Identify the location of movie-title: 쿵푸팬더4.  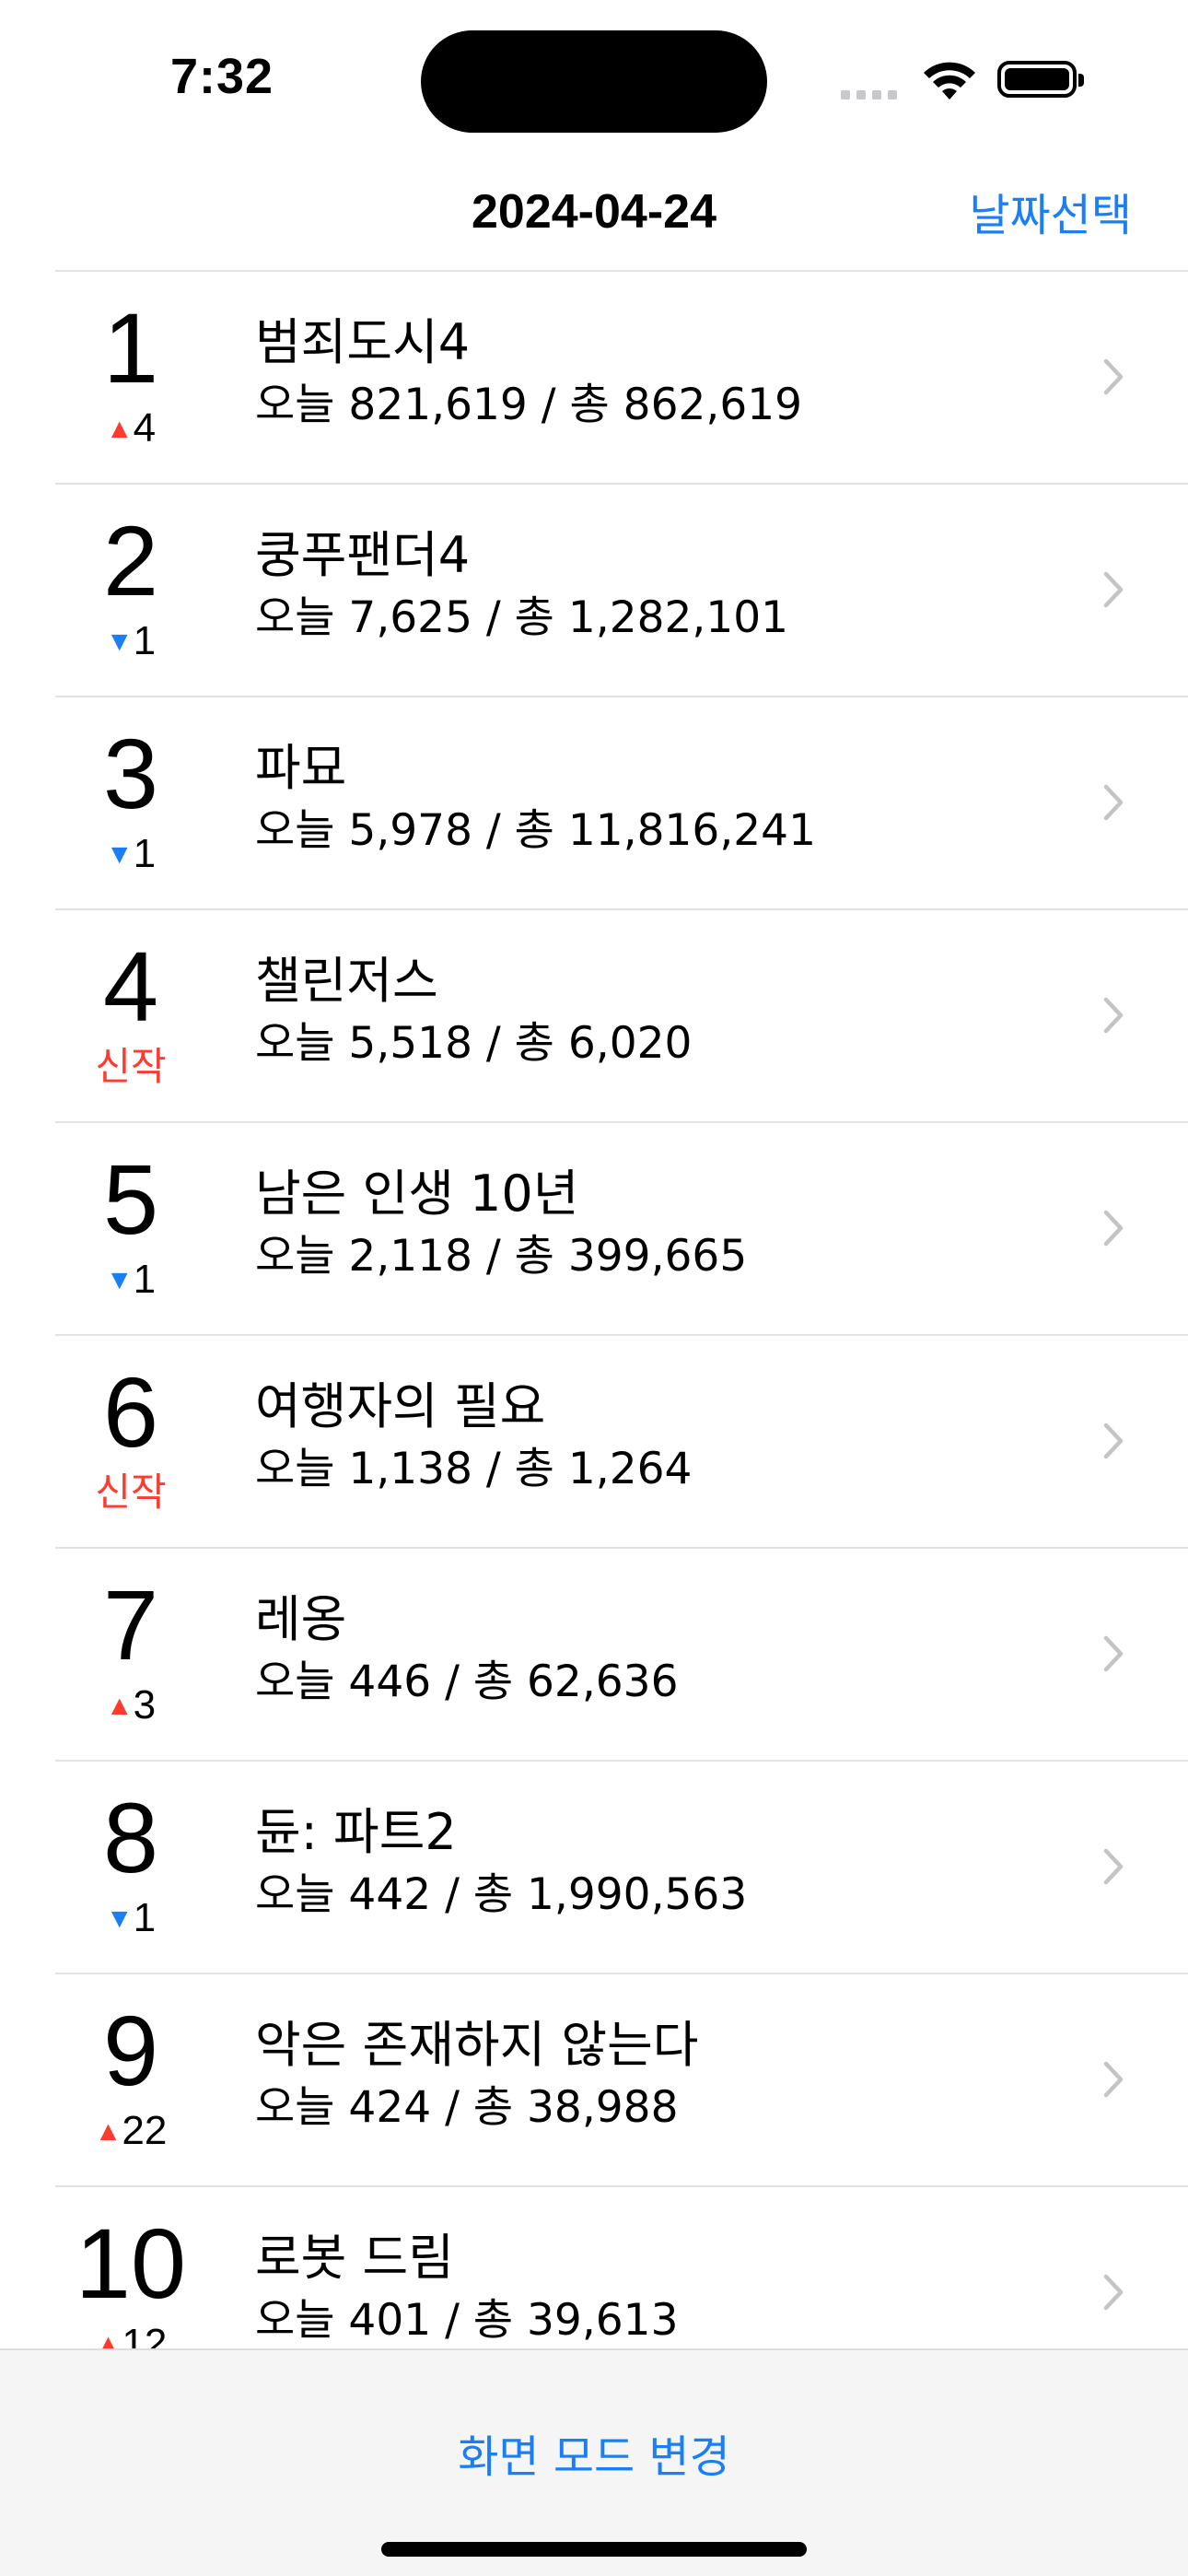
(363, 555).